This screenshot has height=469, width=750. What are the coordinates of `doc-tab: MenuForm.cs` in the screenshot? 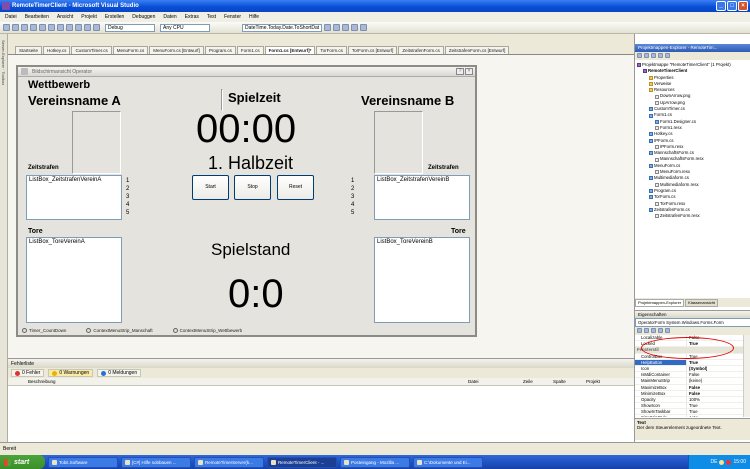 It's located at (130, 50).